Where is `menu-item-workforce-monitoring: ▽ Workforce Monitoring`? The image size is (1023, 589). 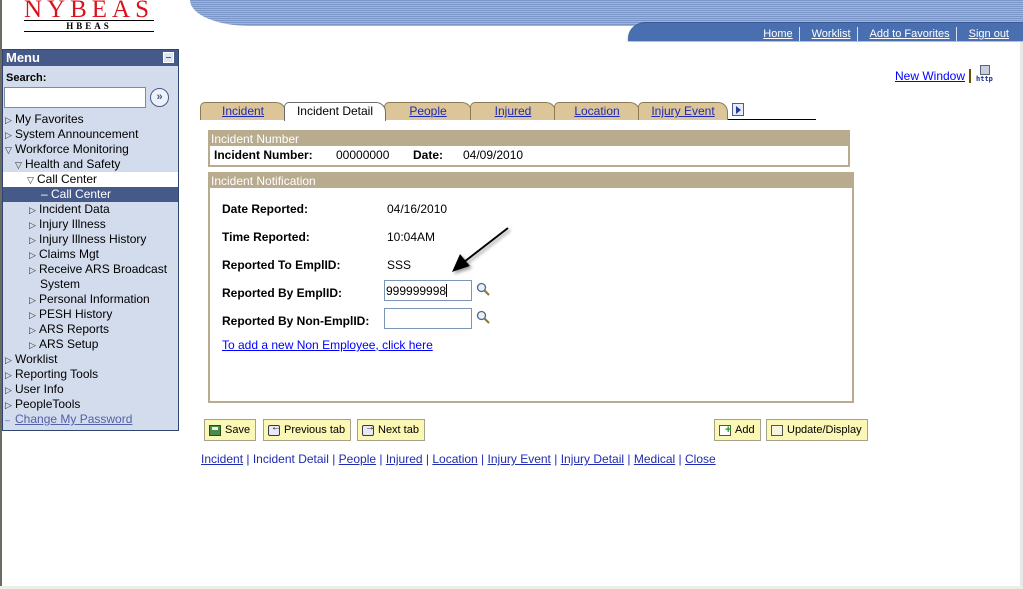
menu-item-workforce-monitoring: ▽ Workforce Monitoring is located at coordinates (90, 149).